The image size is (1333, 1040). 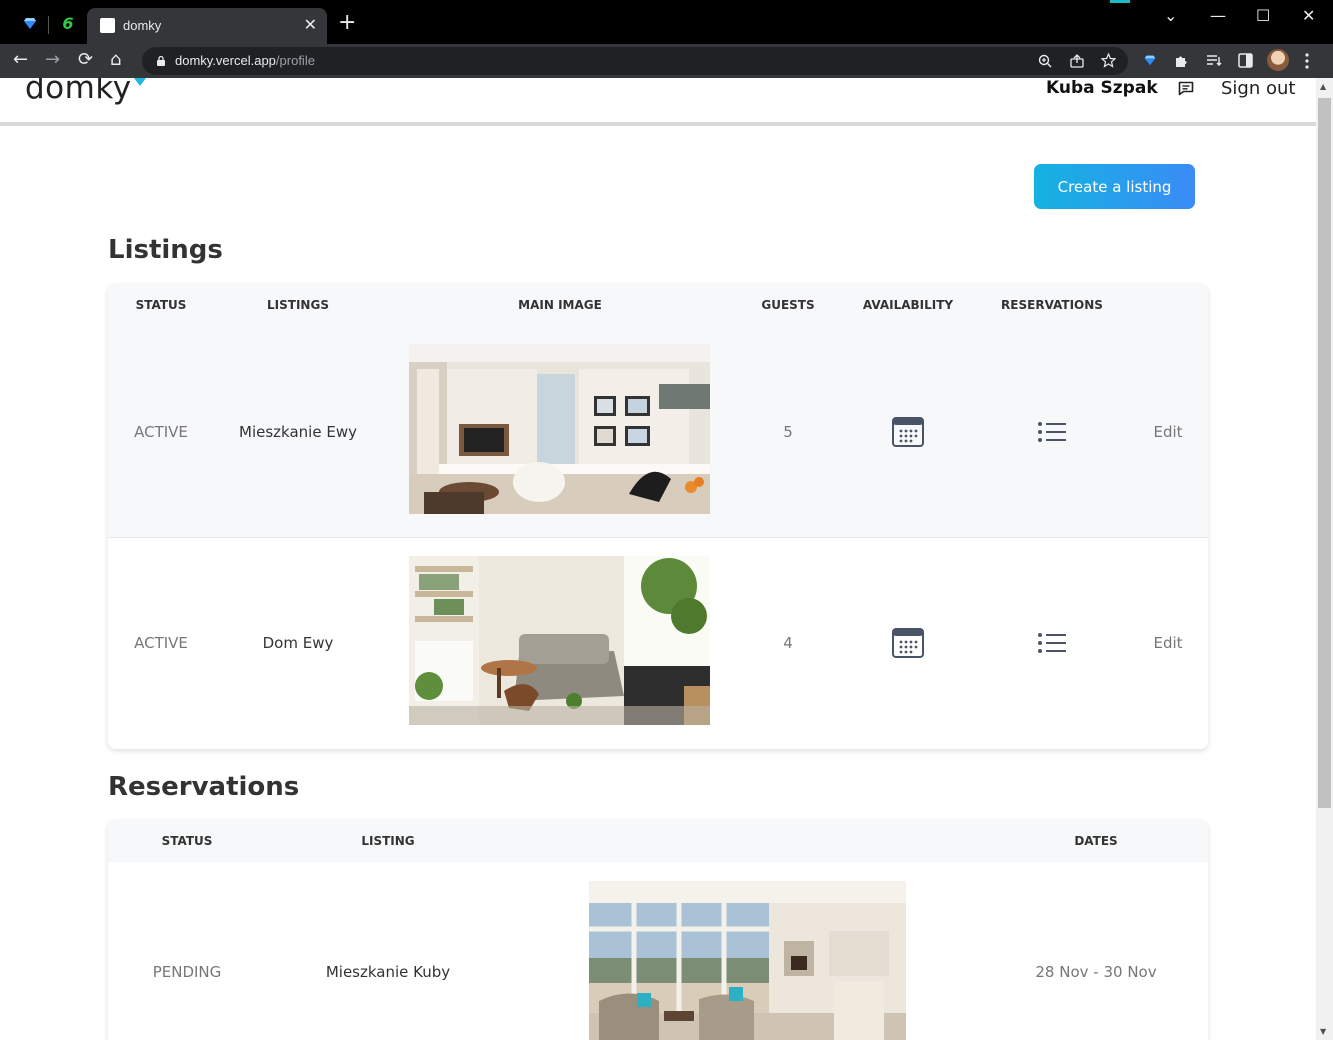 What do you see at coordinates (48, 25) in the screenshot?
I see `tab-separator` at bounding box center [48, 25].